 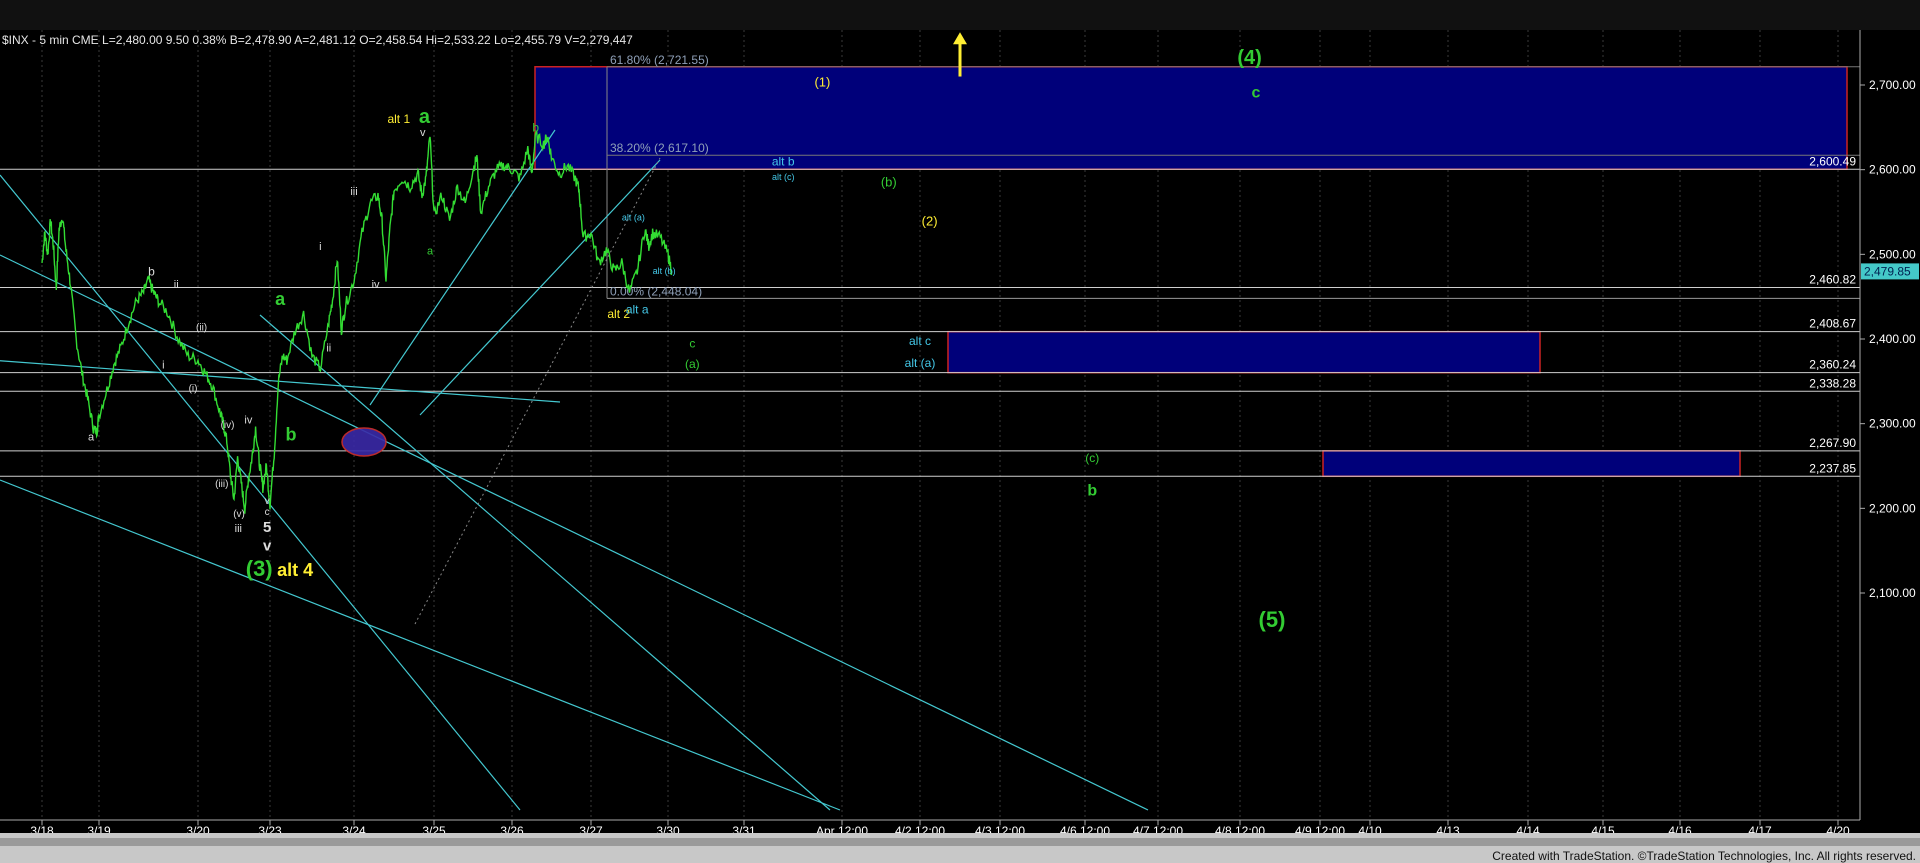 What do you see at coordinates (1528, 828) in the screenshot?
I see `x-tick-label: 4/14` at bounding box center [1528, 828].